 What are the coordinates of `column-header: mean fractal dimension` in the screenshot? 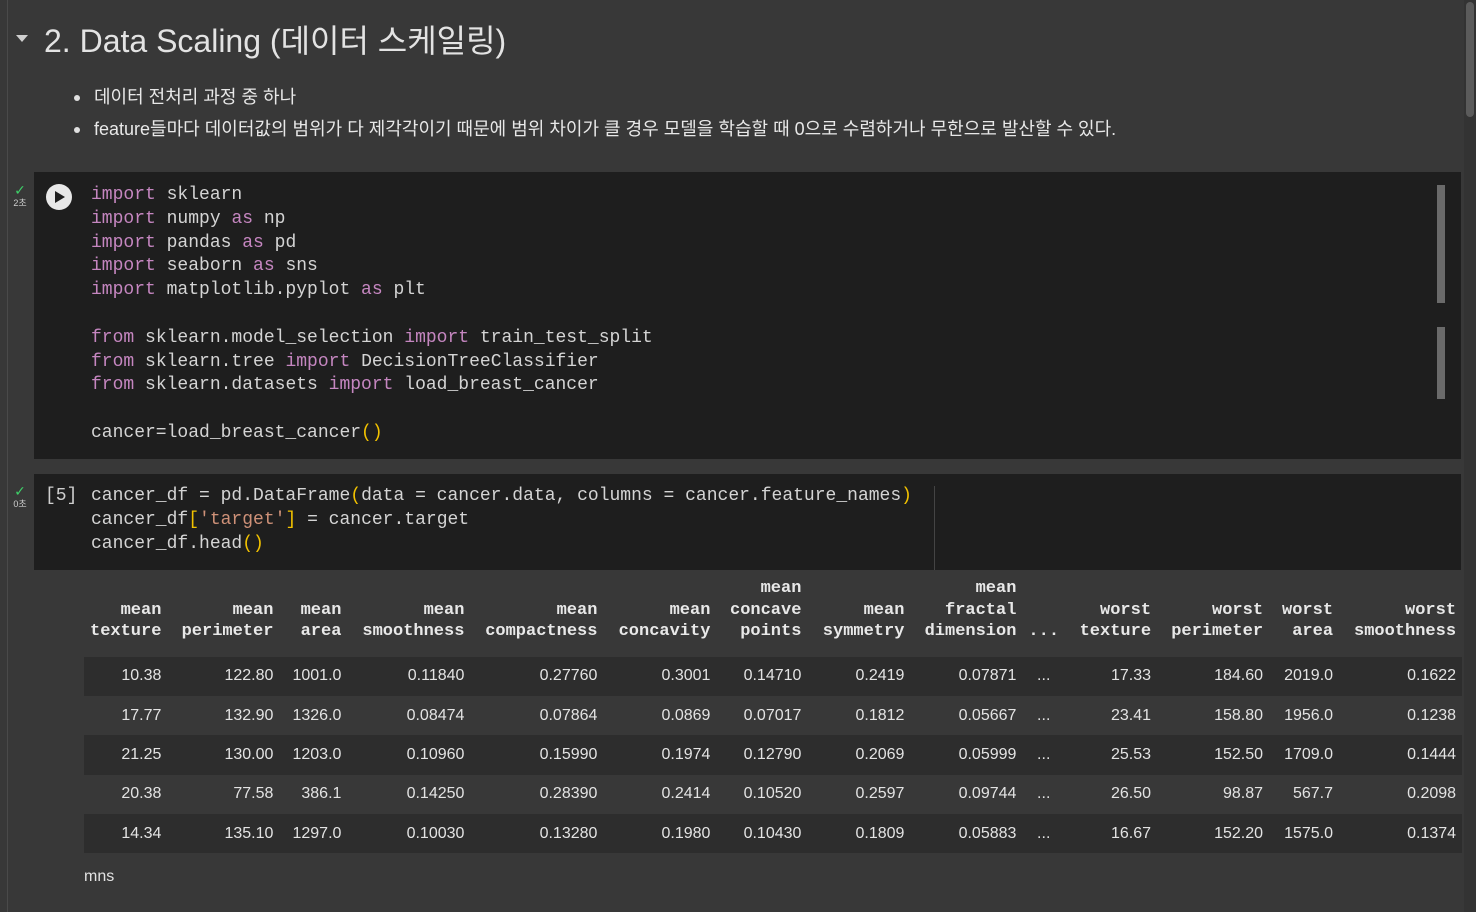 It's located at (966, 617).